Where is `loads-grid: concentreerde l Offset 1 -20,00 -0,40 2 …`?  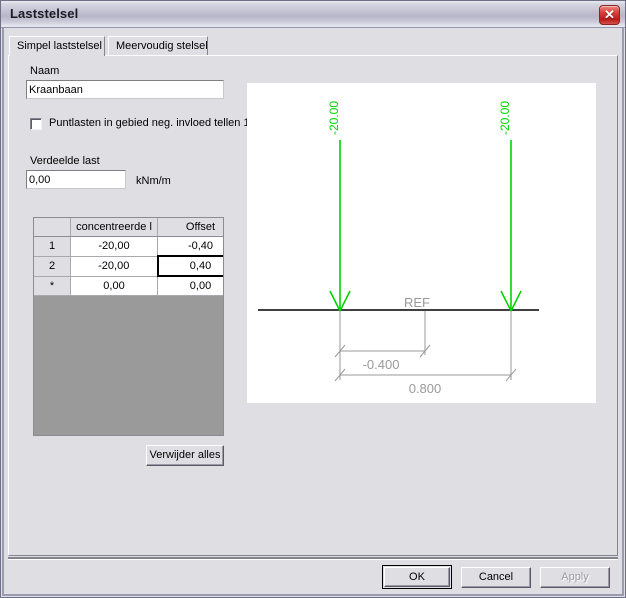 loads-grid: concentreerde l Offset 1 -20,00 -0,40 2 … is located at coordinates (128, 326).